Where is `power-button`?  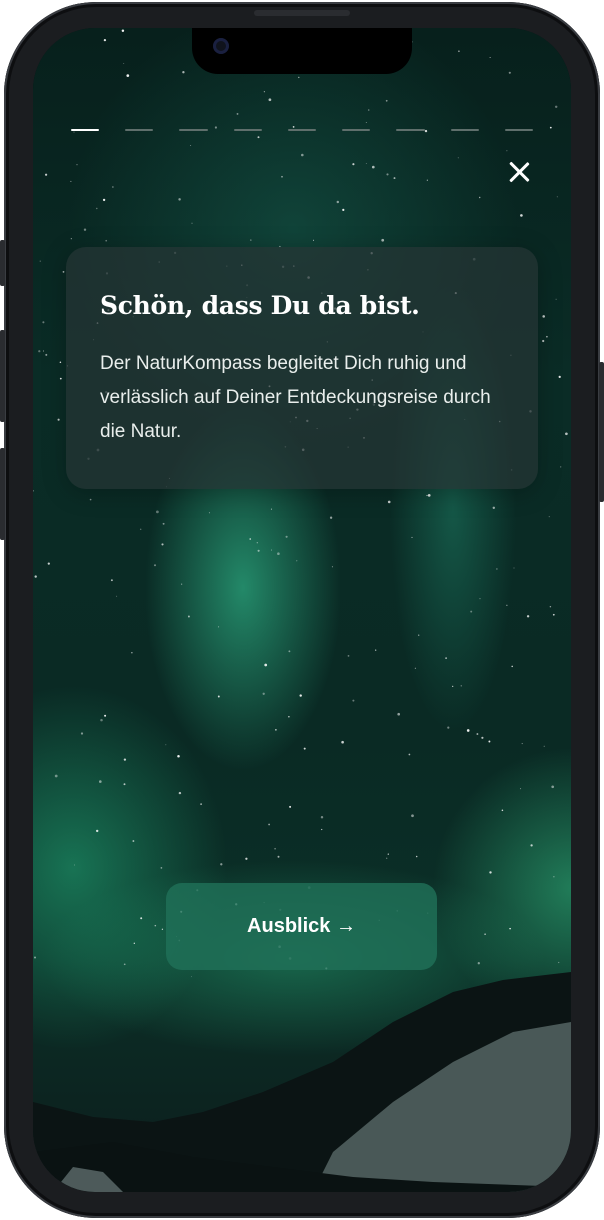 power-button is located at coordinates (601, 432).